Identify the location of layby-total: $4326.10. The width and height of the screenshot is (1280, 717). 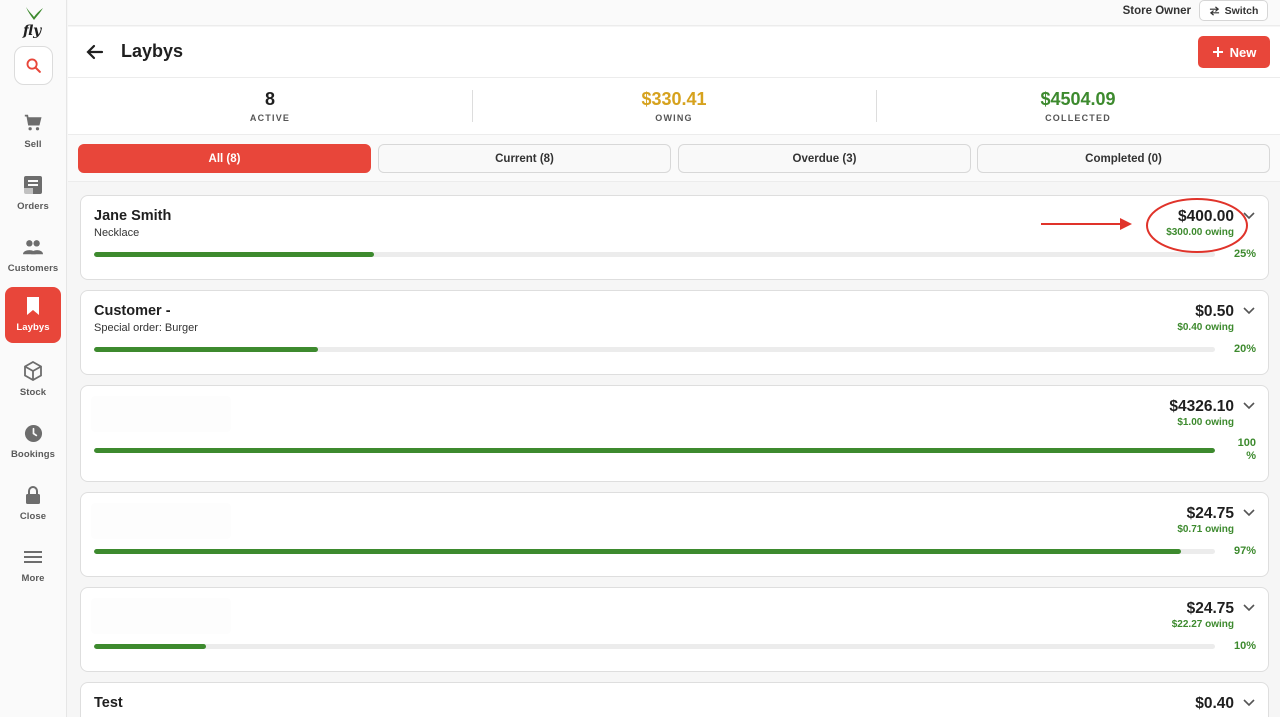
(1201, 406).